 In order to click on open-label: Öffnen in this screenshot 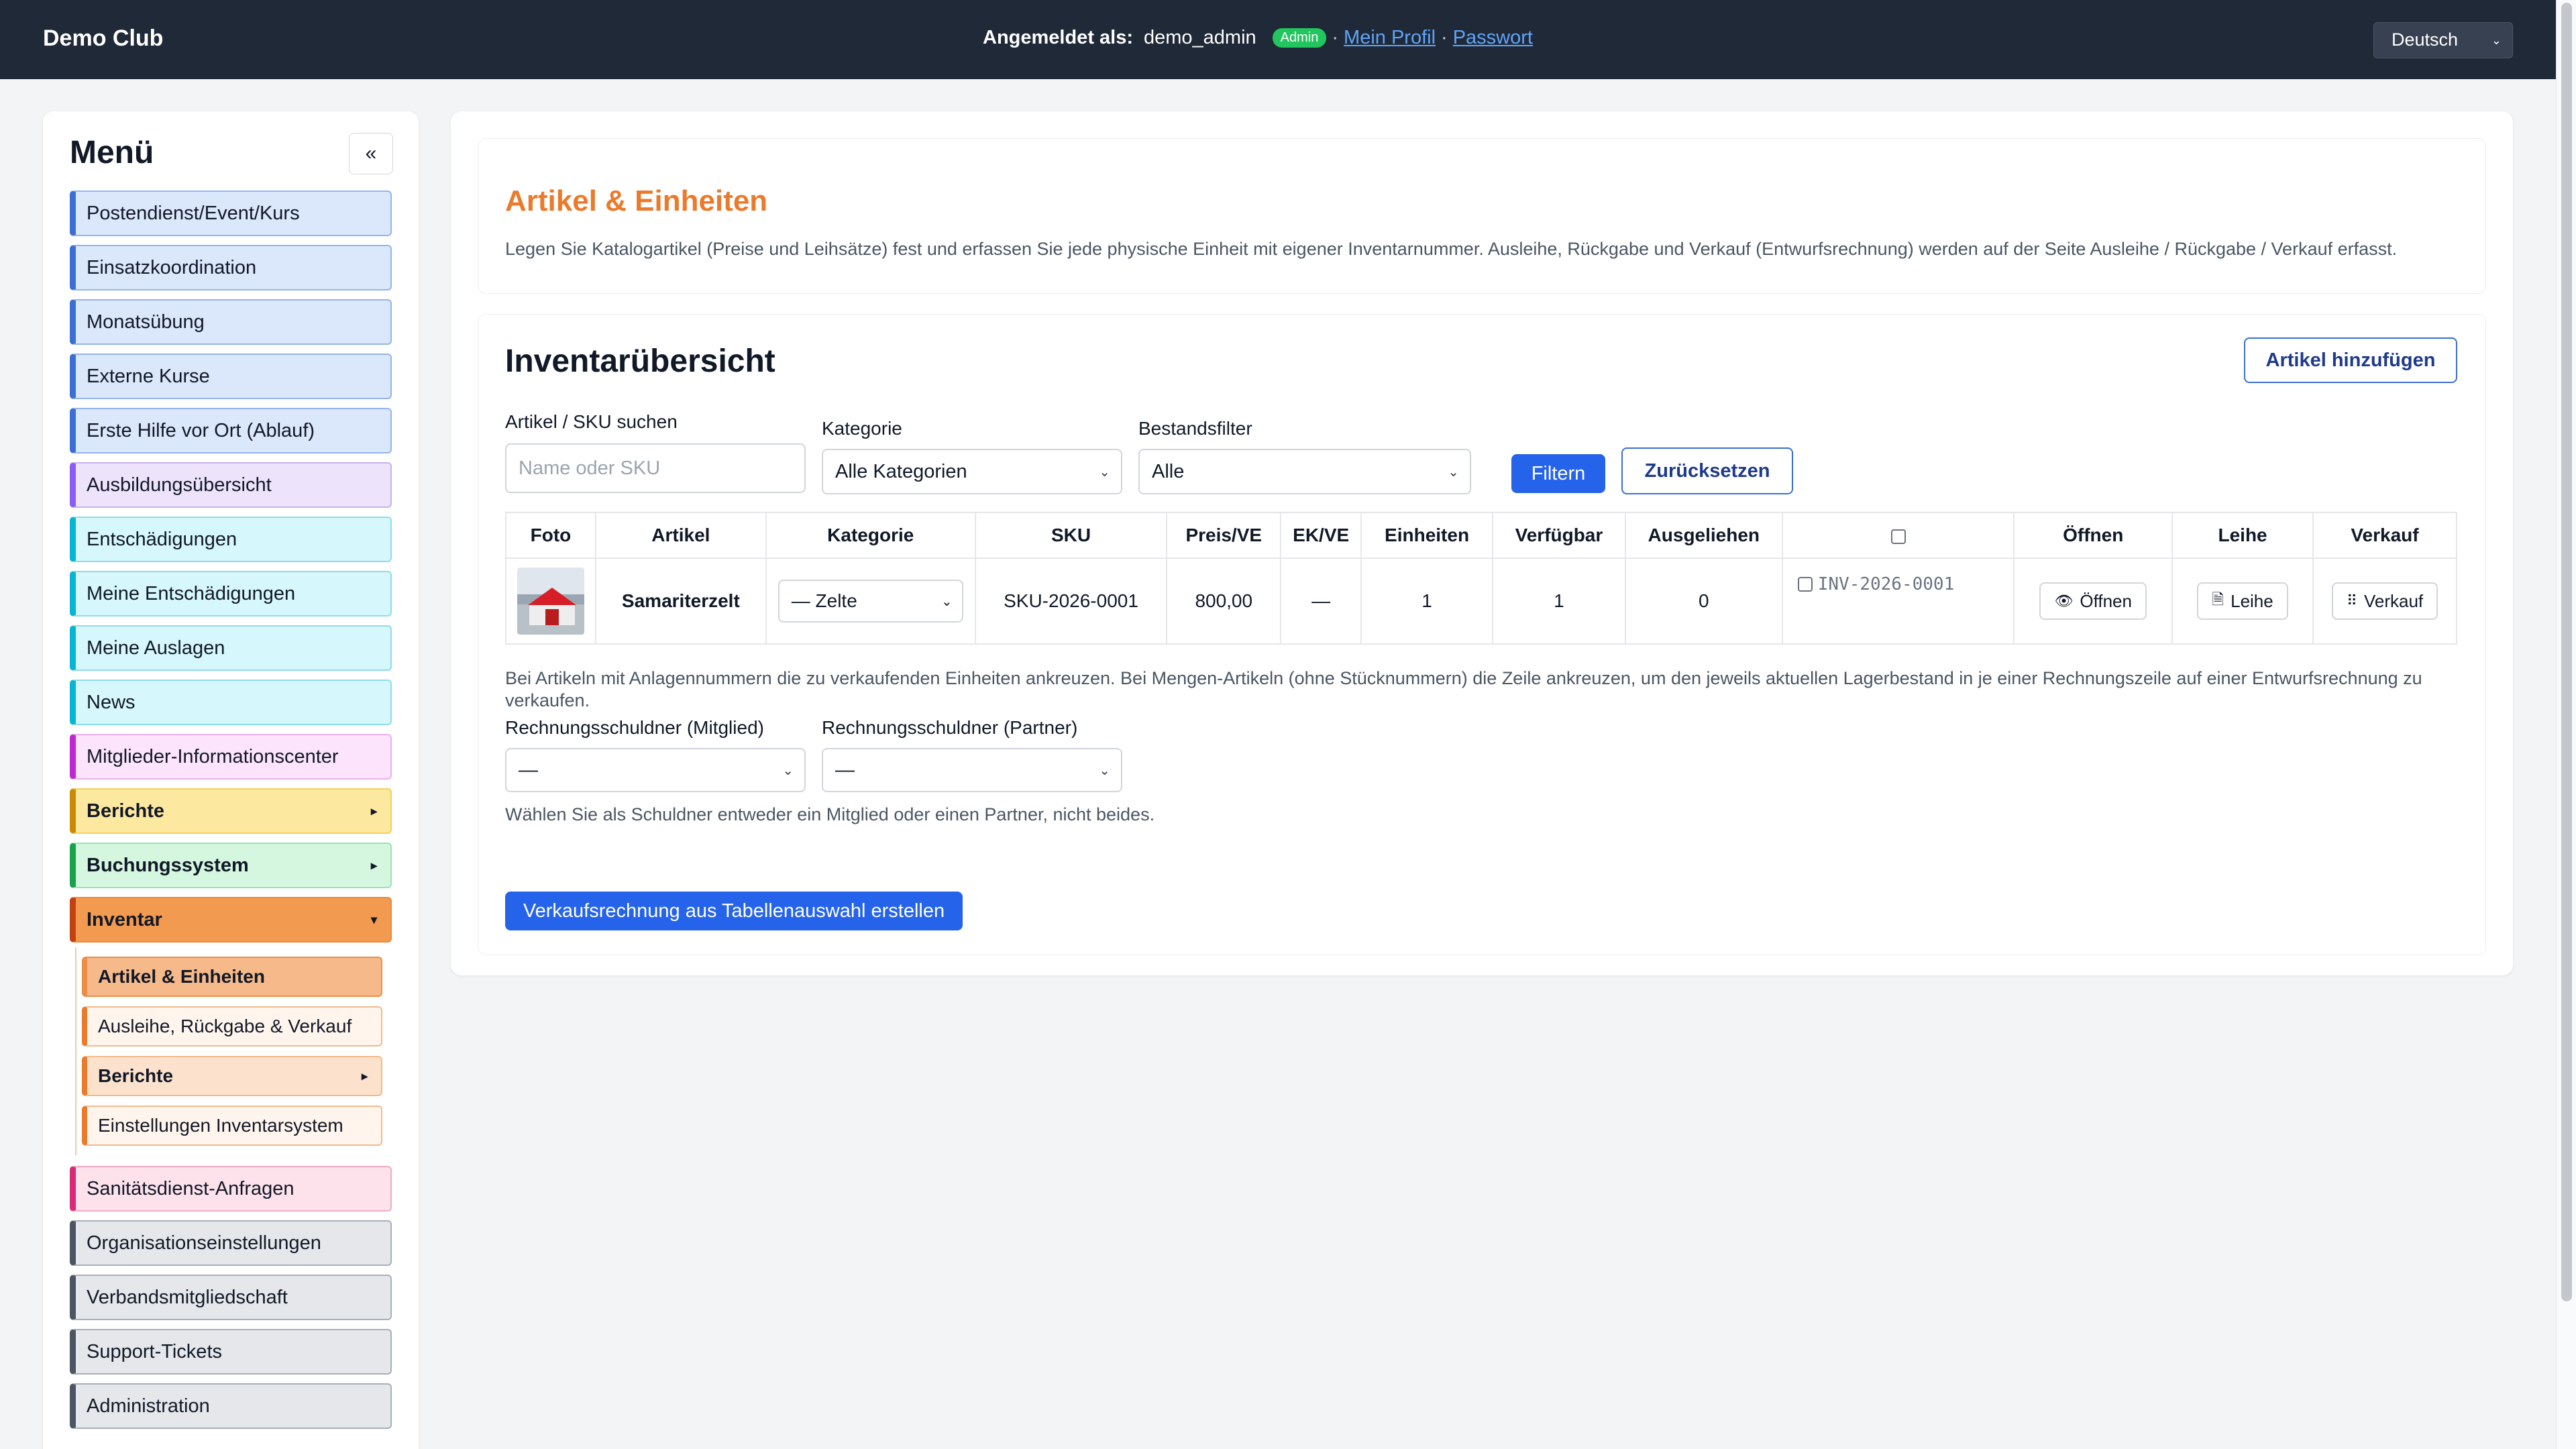, I will do `click(2106, 600)`.